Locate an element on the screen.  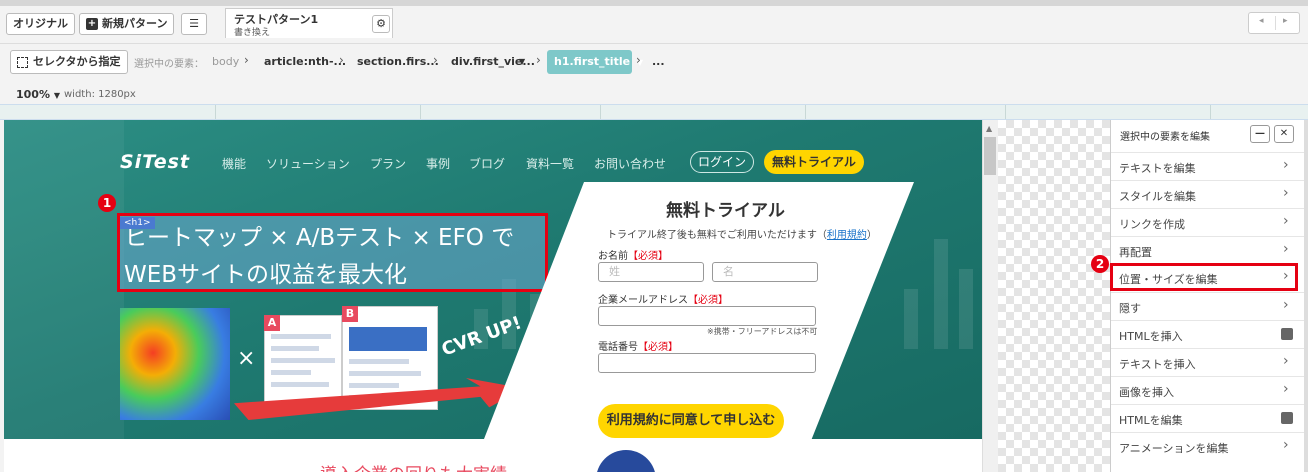
email-input is located at coordinates (707, 316).